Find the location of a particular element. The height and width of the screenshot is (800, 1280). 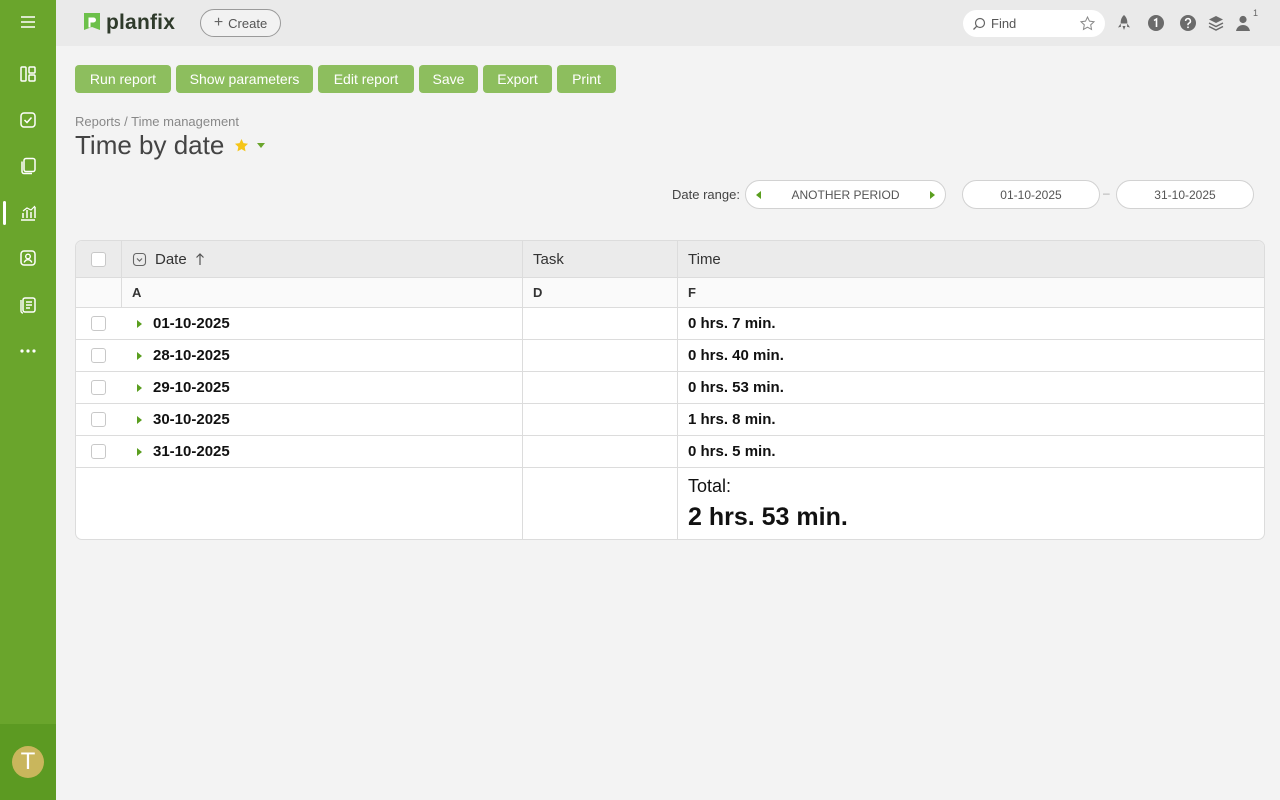

table-row: 28-10-2025 0 hrs. 40 min. is located at coordinates (670, 356).